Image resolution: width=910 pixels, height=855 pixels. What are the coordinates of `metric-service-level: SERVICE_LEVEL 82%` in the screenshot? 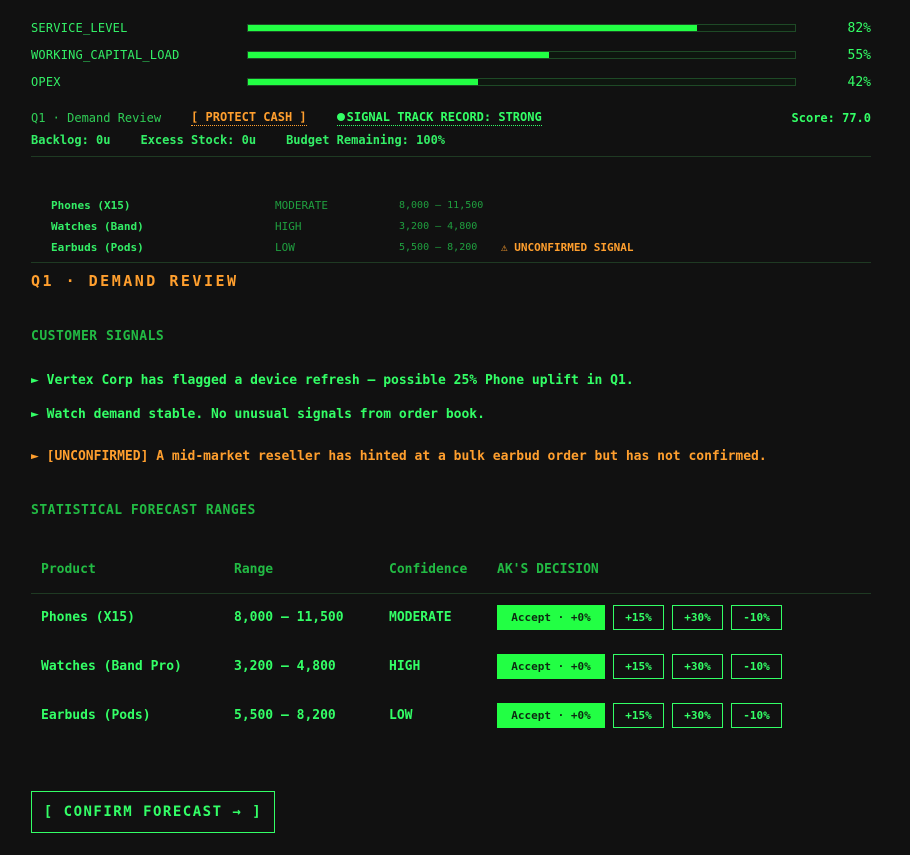 It's located at (451, 28).